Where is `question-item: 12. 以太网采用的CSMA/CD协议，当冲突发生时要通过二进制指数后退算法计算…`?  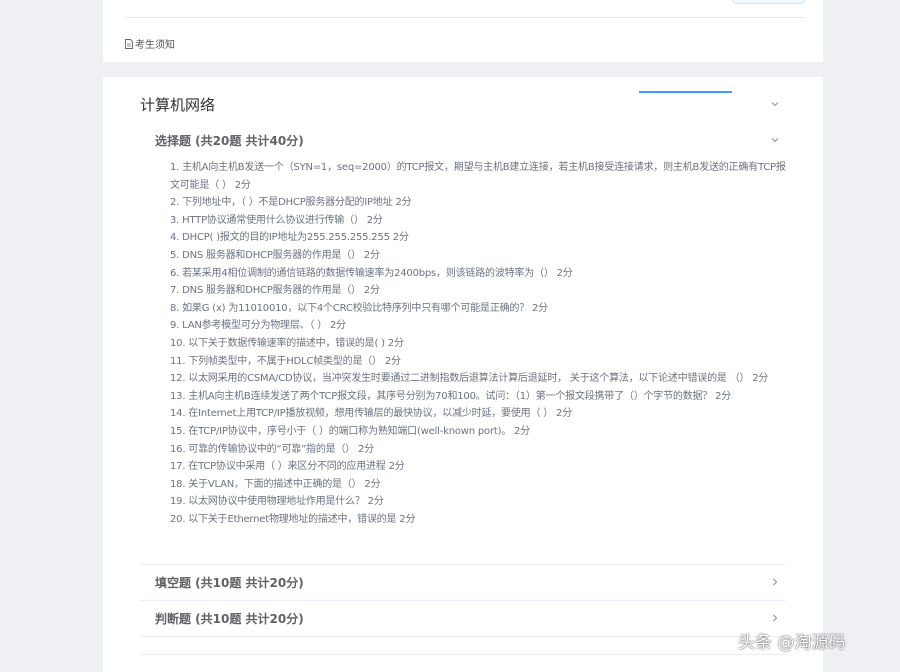 question-item: 12. 以太网采用的CSMA/CD协议，当冲突发生时要通过二进制指数后退算法计算… is located at coordinates (480, 379).